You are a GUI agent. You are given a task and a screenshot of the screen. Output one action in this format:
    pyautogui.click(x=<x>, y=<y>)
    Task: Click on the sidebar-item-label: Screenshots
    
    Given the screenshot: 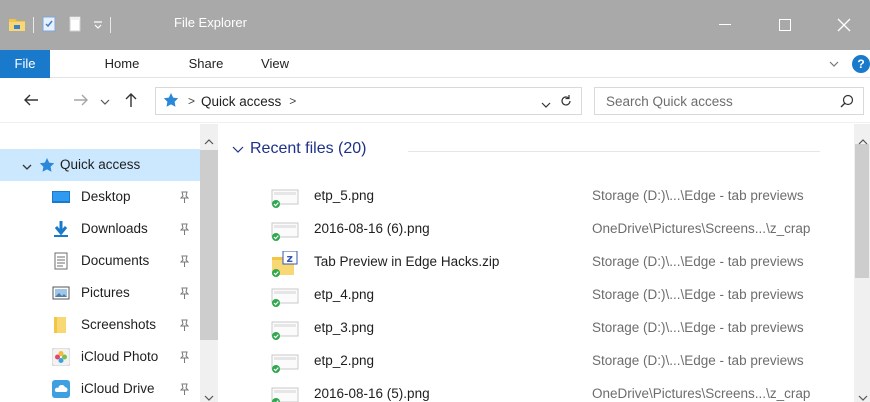 What is the action you would take?
    pyautogui.click(x=119, y=324)
    